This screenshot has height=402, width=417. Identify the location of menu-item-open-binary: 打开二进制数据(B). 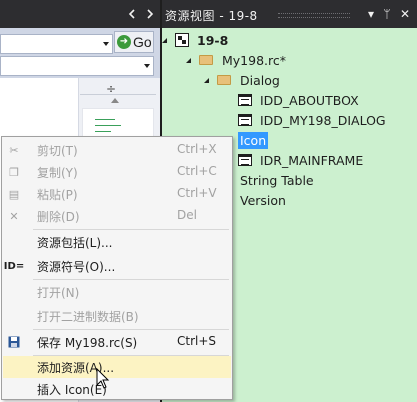
(117, 316).